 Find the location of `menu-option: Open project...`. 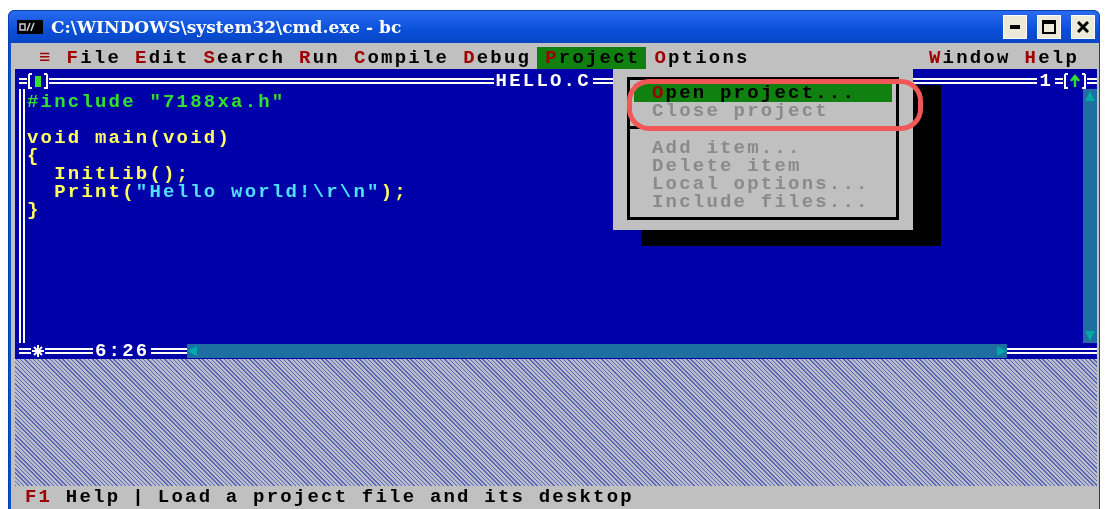

menu-option: Open project... is located at coordinates (763, 93).